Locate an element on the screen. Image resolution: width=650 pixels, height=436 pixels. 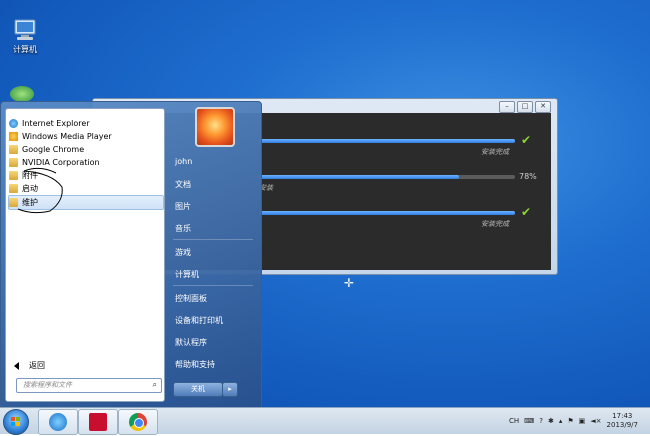
right-item-documents: 文档 is located at coordinates (183, 184).